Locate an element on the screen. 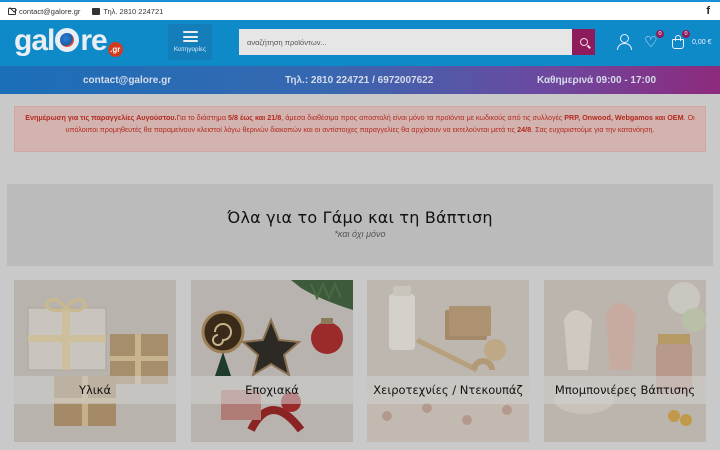 This screenshot has width=720, height=450. category-card-materials: Υλικά is located at coordinates (95, 361).